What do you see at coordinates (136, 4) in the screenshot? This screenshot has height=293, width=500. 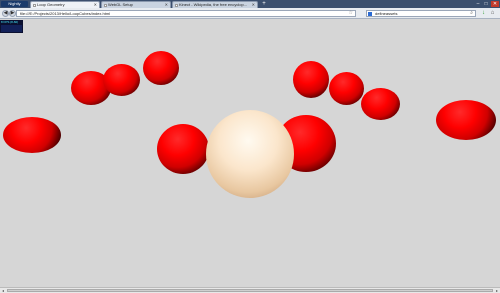 I see `tab-webgl-setup: WebGL Setup ✕` at bounding box center [136, 4].